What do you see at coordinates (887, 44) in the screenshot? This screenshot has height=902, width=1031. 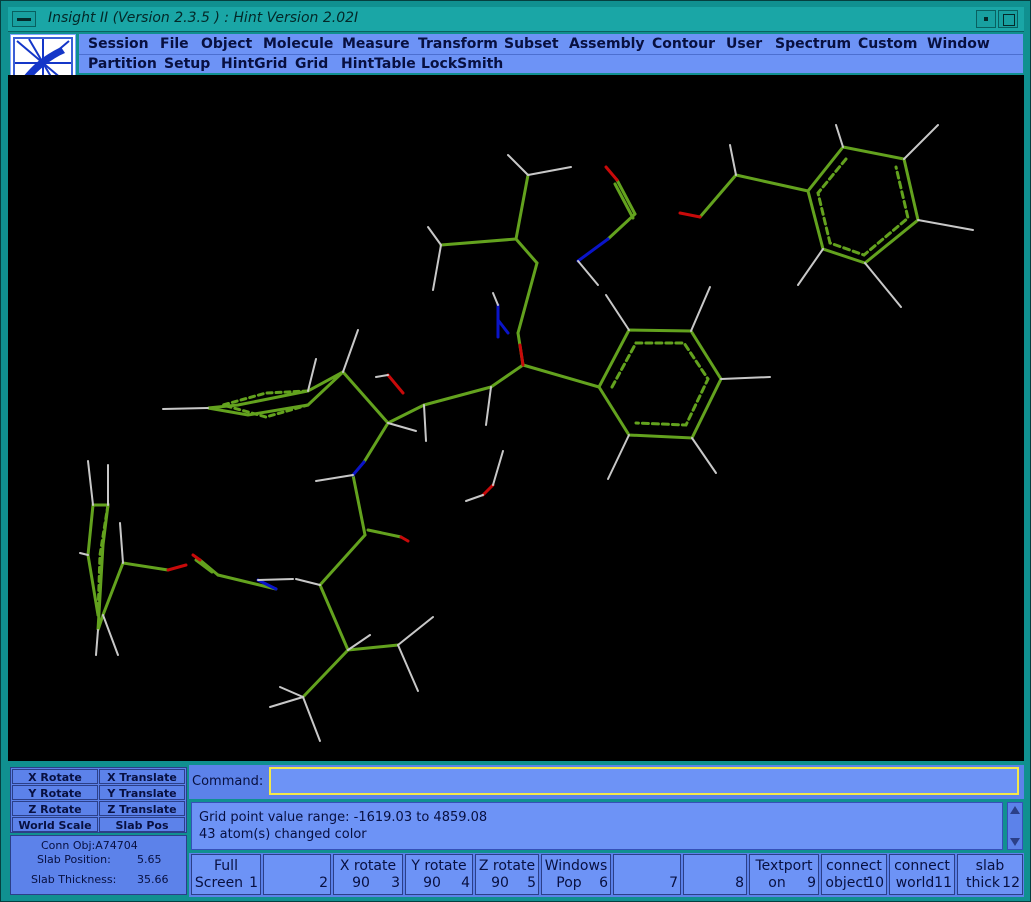 I see `menu-custom: Custom` at bounding box center [887, 44].